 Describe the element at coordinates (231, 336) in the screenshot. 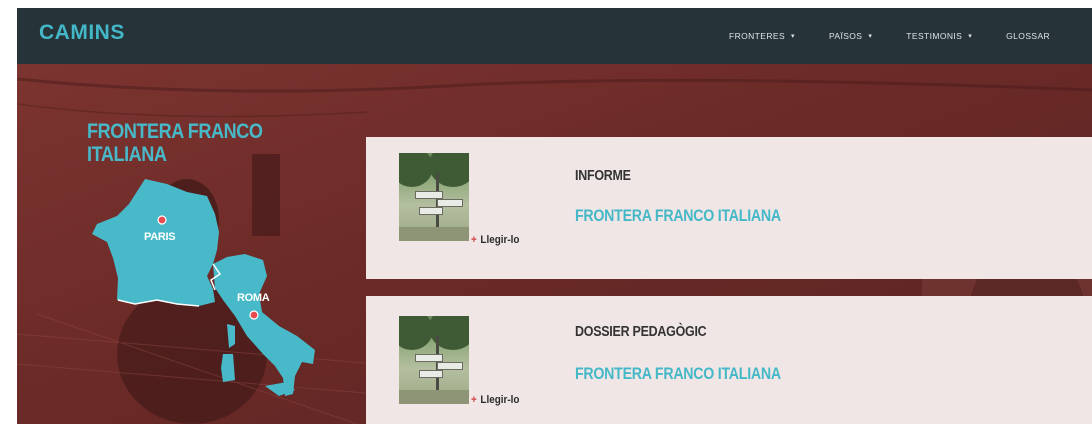

I see `corsica-shape` at that location.